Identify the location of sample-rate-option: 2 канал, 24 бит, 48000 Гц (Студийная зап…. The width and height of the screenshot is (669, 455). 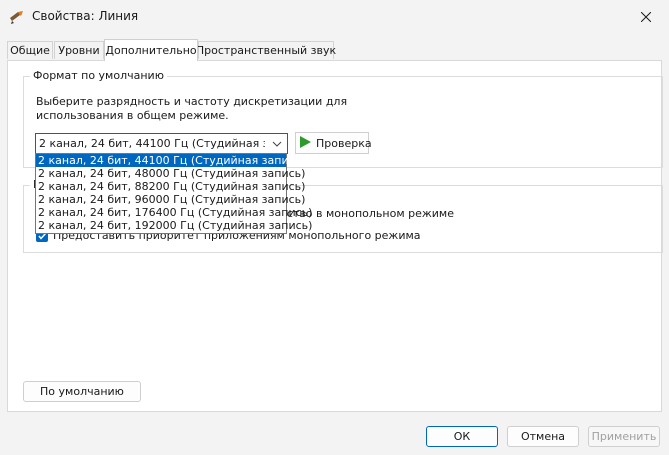
(170, 173).